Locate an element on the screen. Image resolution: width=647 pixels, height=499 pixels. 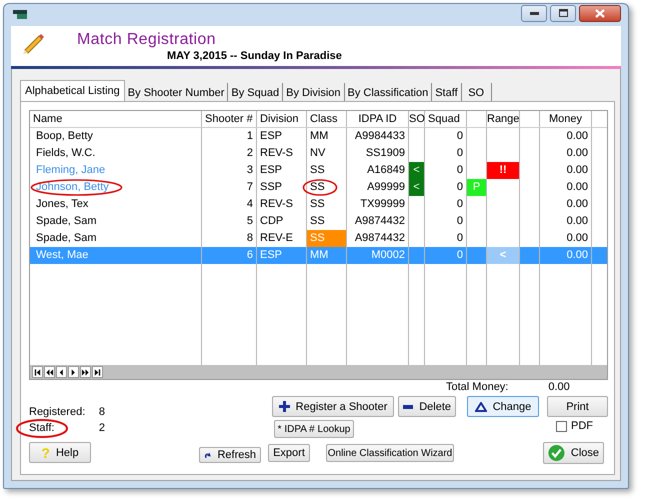
prev-button is located at coordinates (61, 372).